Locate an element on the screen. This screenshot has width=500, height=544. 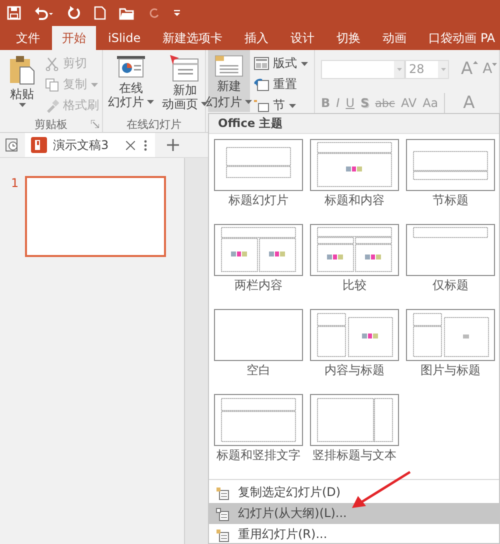
slide-number: 1 is located at coordinates (15, 184).